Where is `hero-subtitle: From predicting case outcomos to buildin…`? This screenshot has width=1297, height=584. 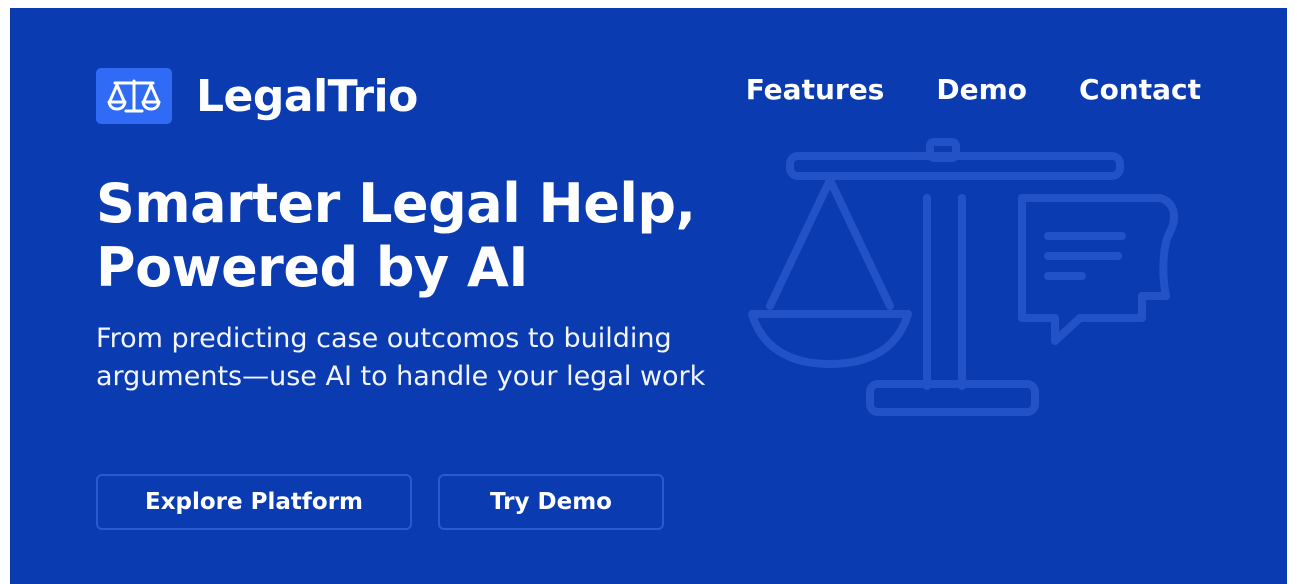 hero-subtitle: From predicting case outcomos to buildin… is located at coordinates (401, 357).